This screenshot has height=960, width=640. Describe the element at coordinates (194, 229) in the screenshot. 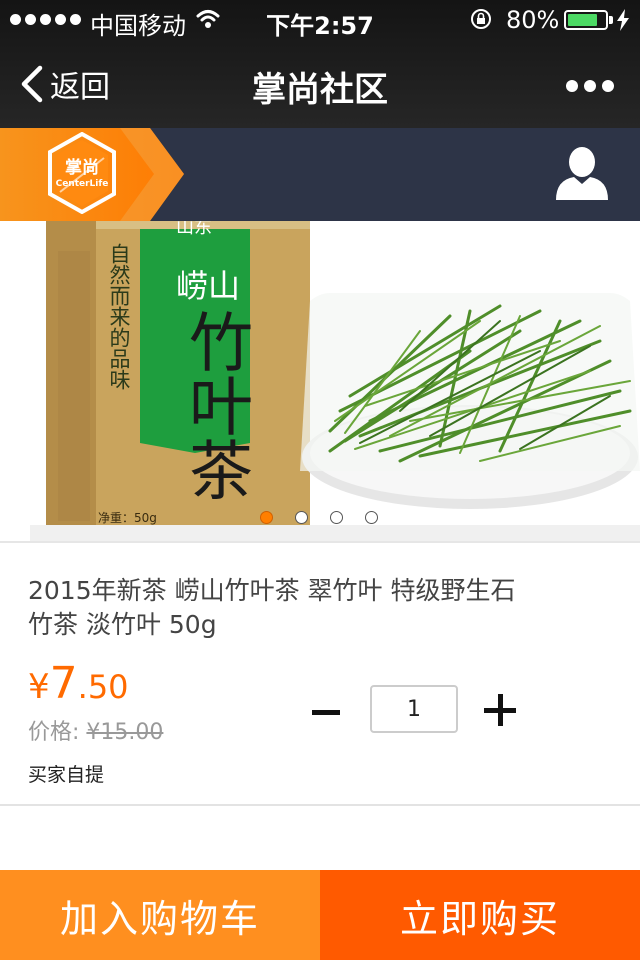

I see `package-brand: 山东` at that location.